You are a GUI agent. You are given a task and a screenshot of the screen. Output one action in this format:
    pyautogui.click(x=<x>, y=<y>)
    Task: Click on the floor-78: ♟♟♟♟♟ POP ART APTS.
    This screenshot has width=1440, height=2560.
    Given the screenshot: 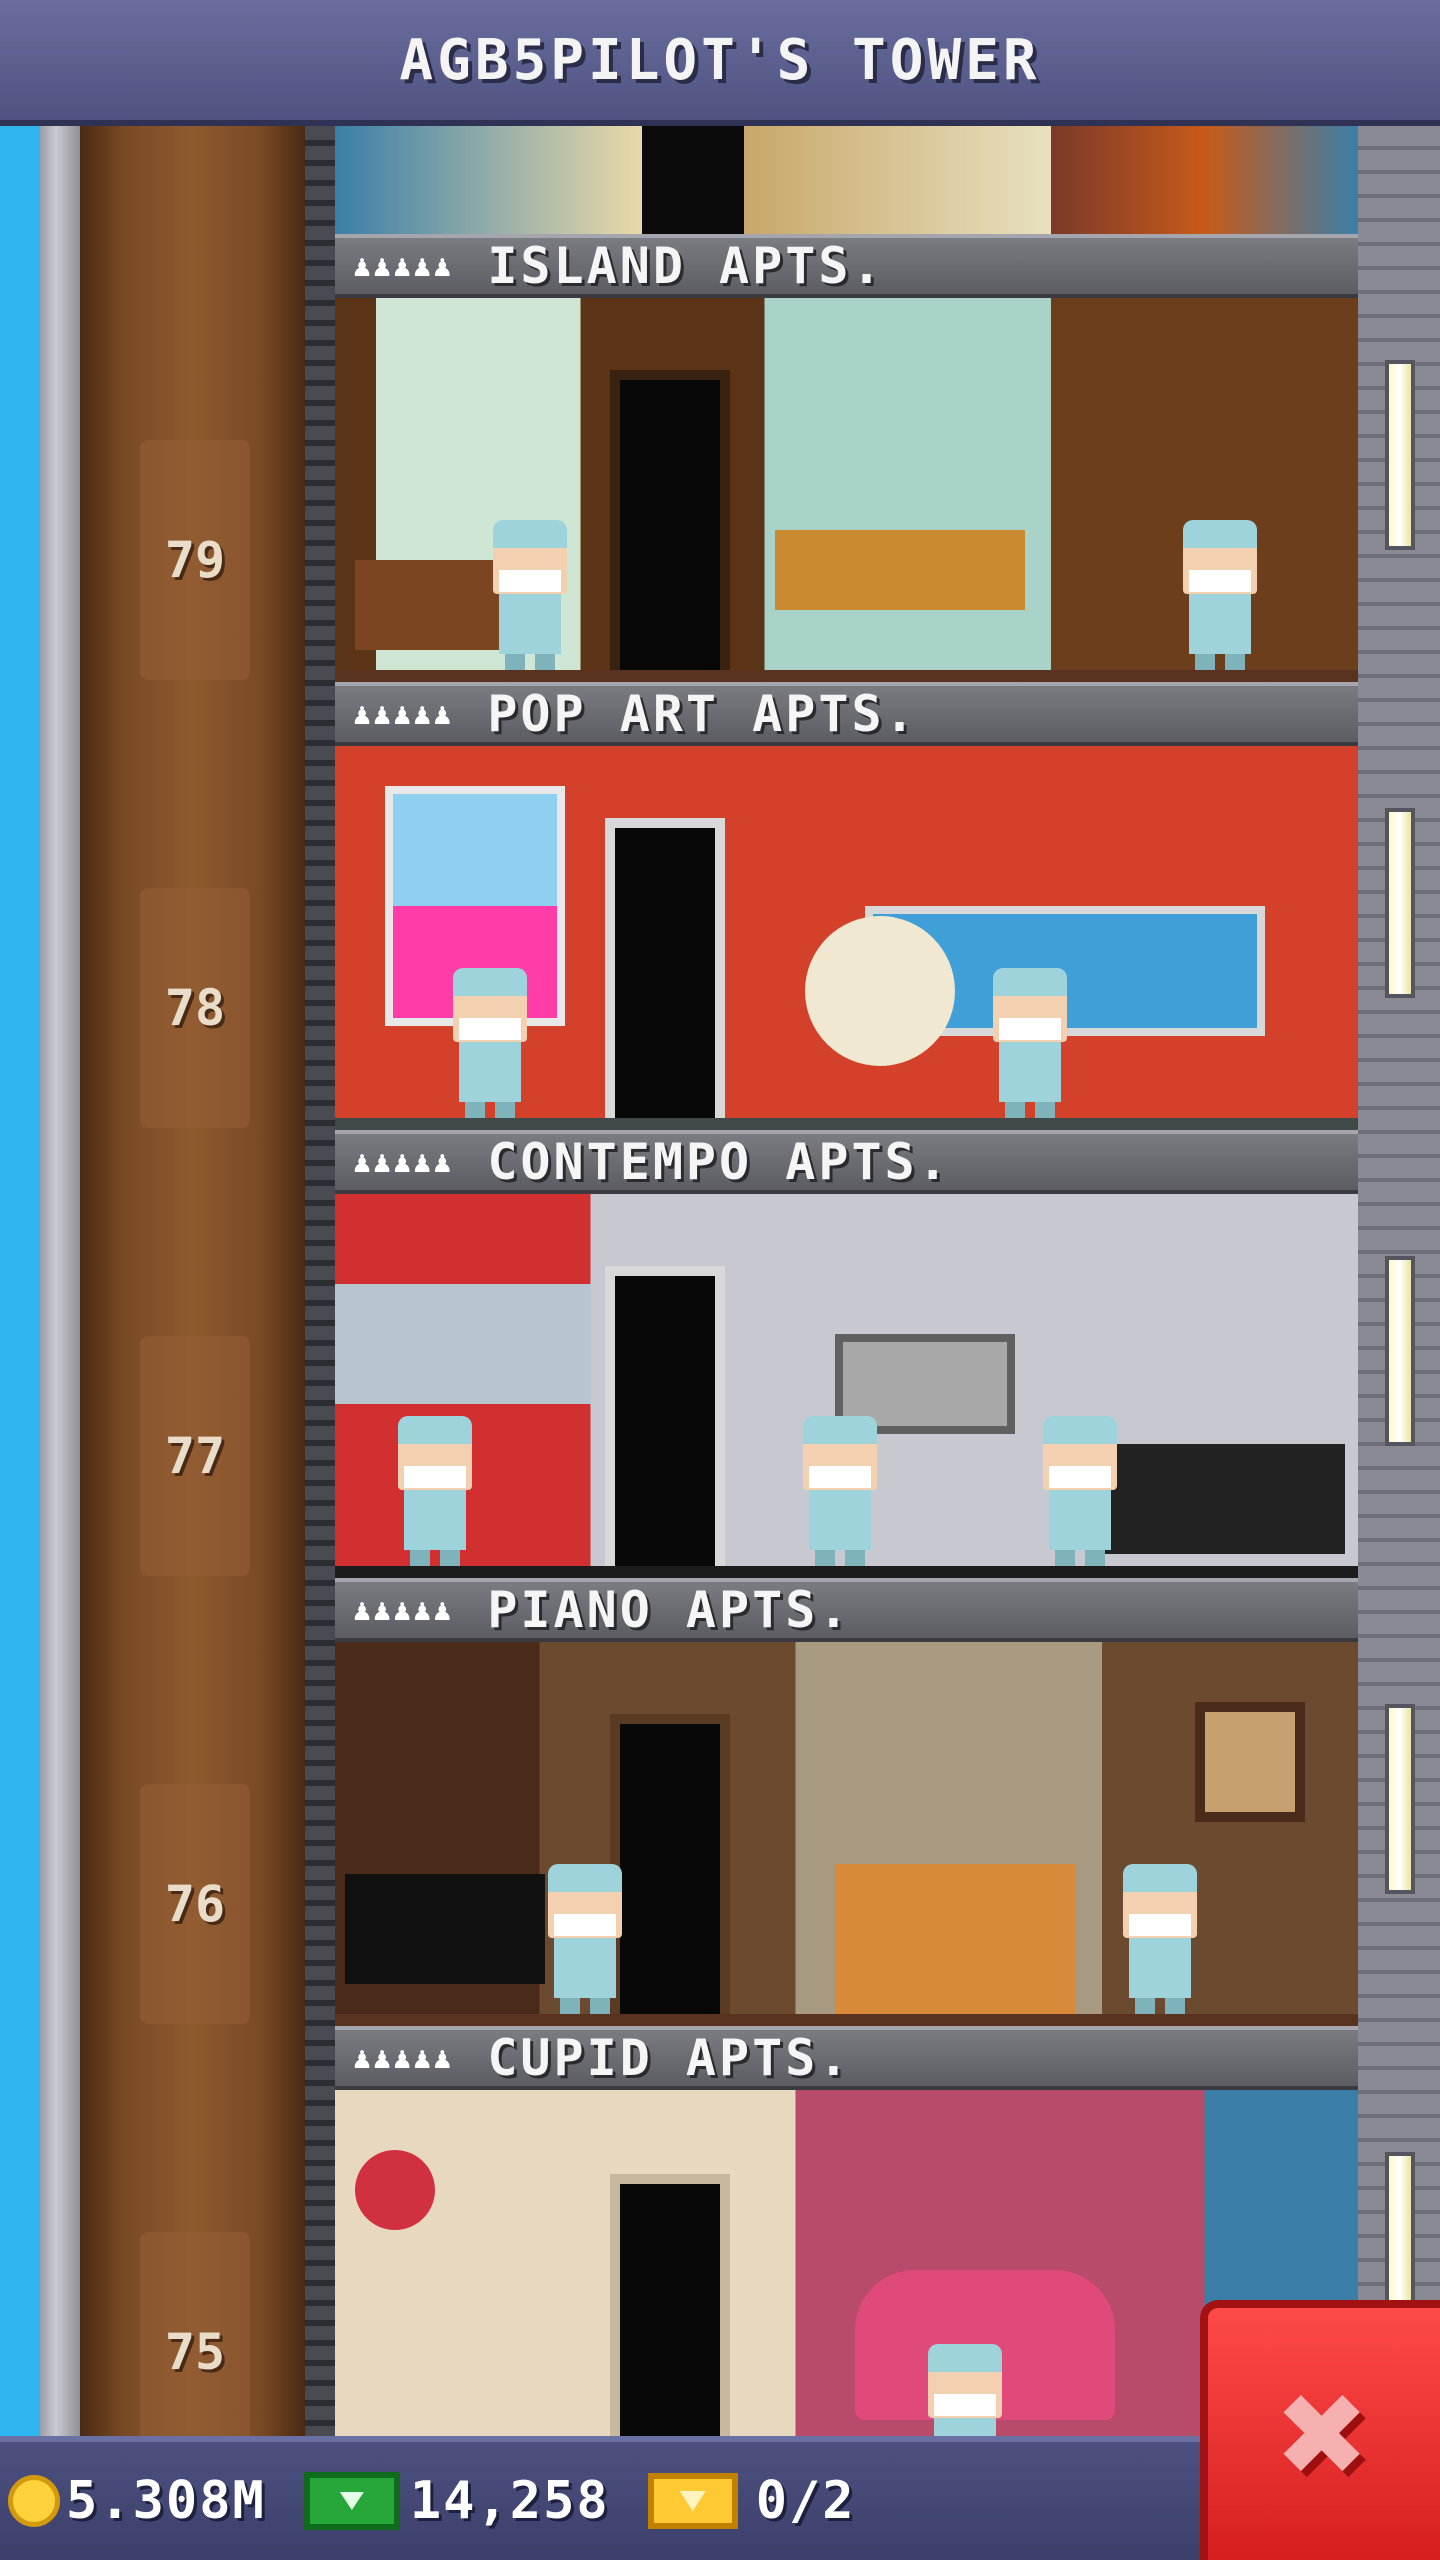 What is the action you would take?
    pyautogui.click(x=846, y=906)
    